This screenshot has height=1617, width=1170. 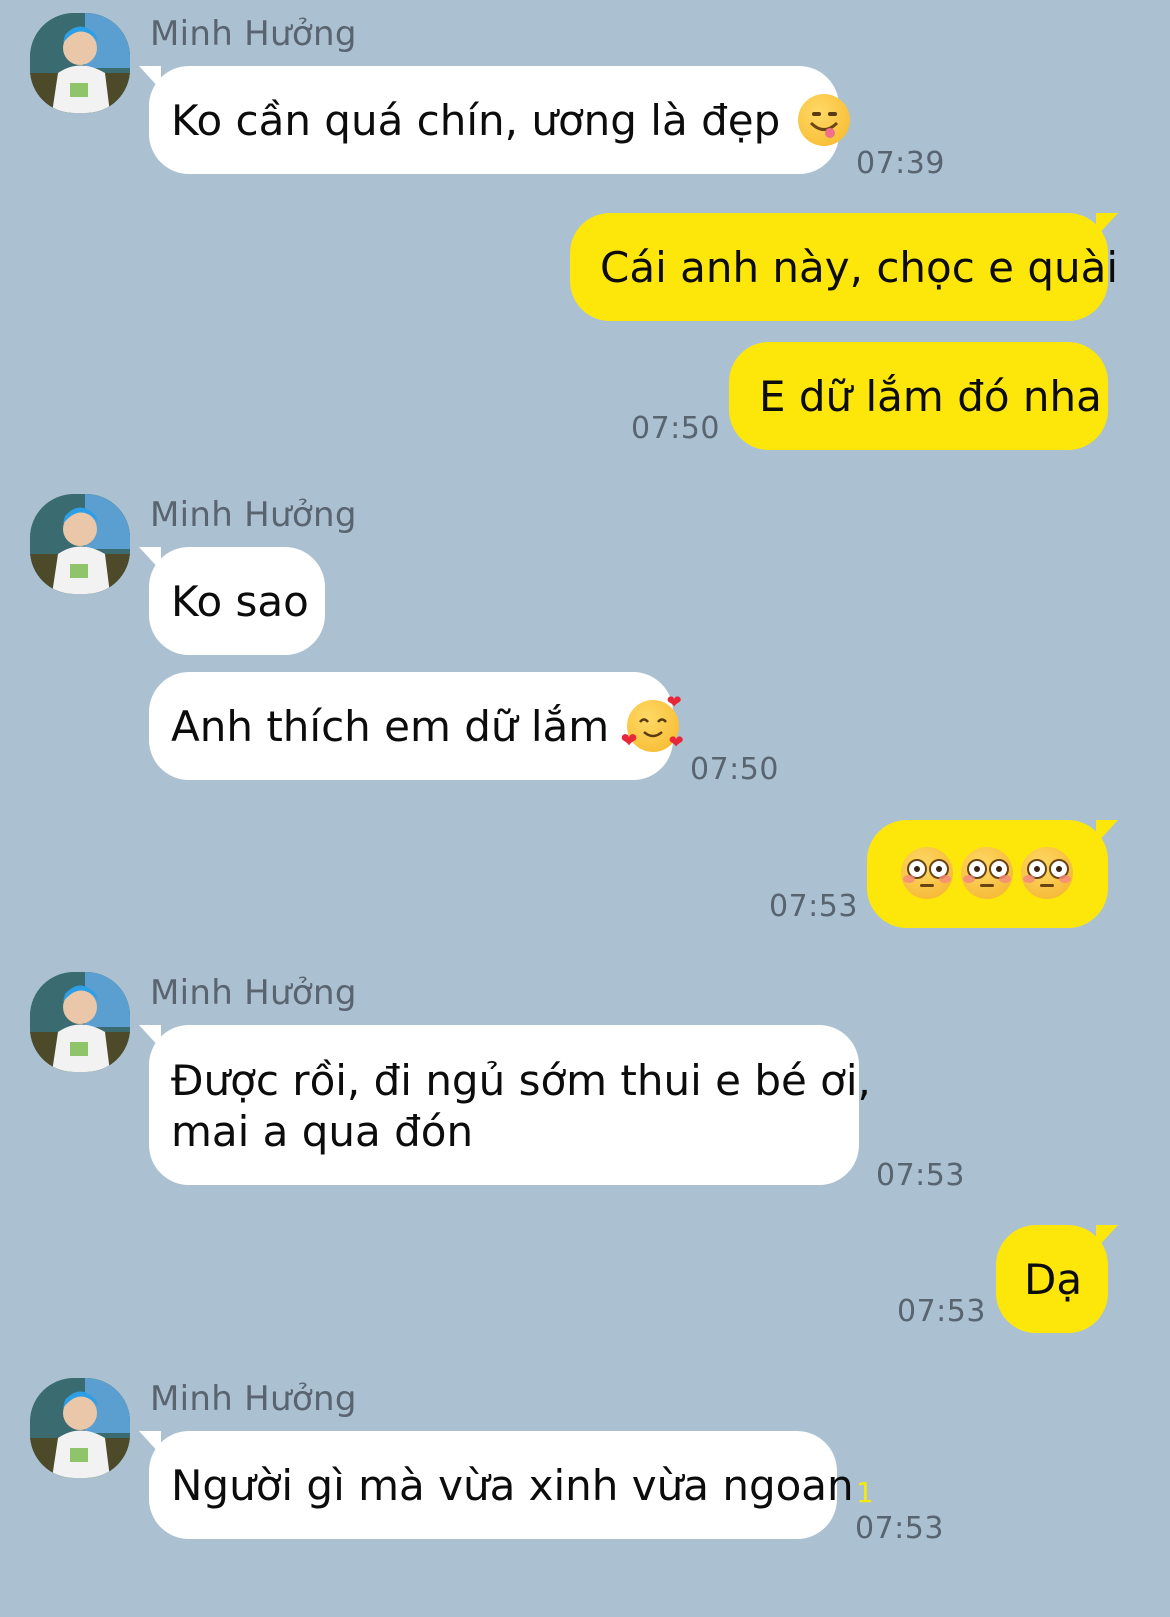 What do you see at coordinates (652, 722) in the screenshot?
I see `smiling-hearts-emoji-icon: ❤ ❤ ❤` at bounding box center [652, 722].